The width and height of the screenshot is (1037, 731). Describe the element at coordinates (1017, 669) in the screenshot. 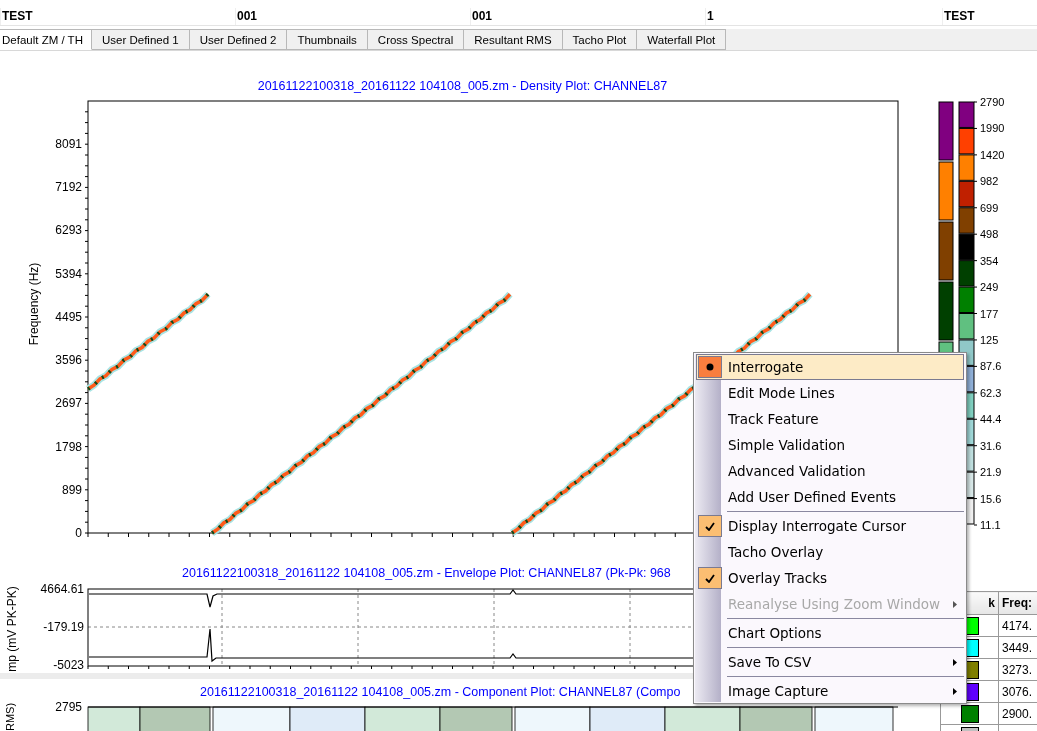

I see `table-cell: 3273.` at that location.